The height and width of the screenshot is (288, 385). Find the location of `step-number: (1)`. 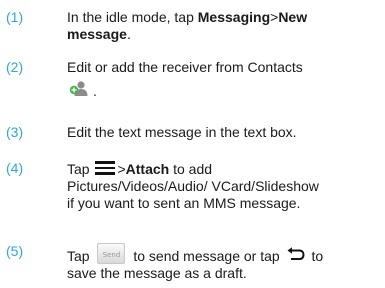

step-number: (1) is located at coordinates (15, 17).